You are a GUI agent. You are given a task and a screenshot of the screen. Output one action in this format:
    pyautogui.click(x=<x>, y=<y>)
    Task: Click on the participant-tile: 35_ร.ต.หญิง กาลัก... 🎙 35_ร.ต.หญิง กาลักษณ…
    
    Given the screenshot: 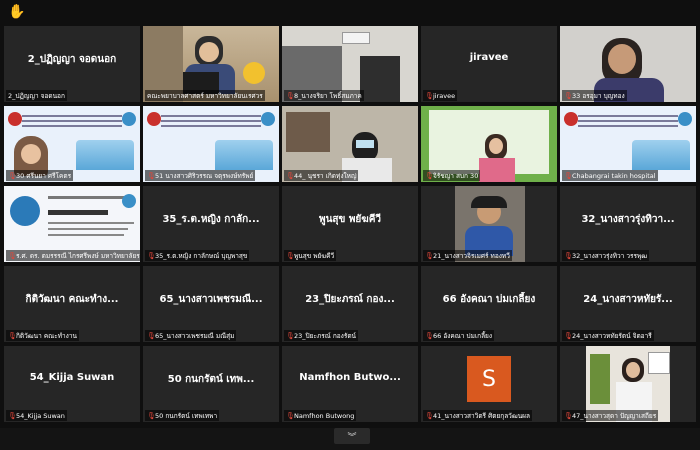 What is the action you would take?
    pyautogui.click(x=211, y=224)
    